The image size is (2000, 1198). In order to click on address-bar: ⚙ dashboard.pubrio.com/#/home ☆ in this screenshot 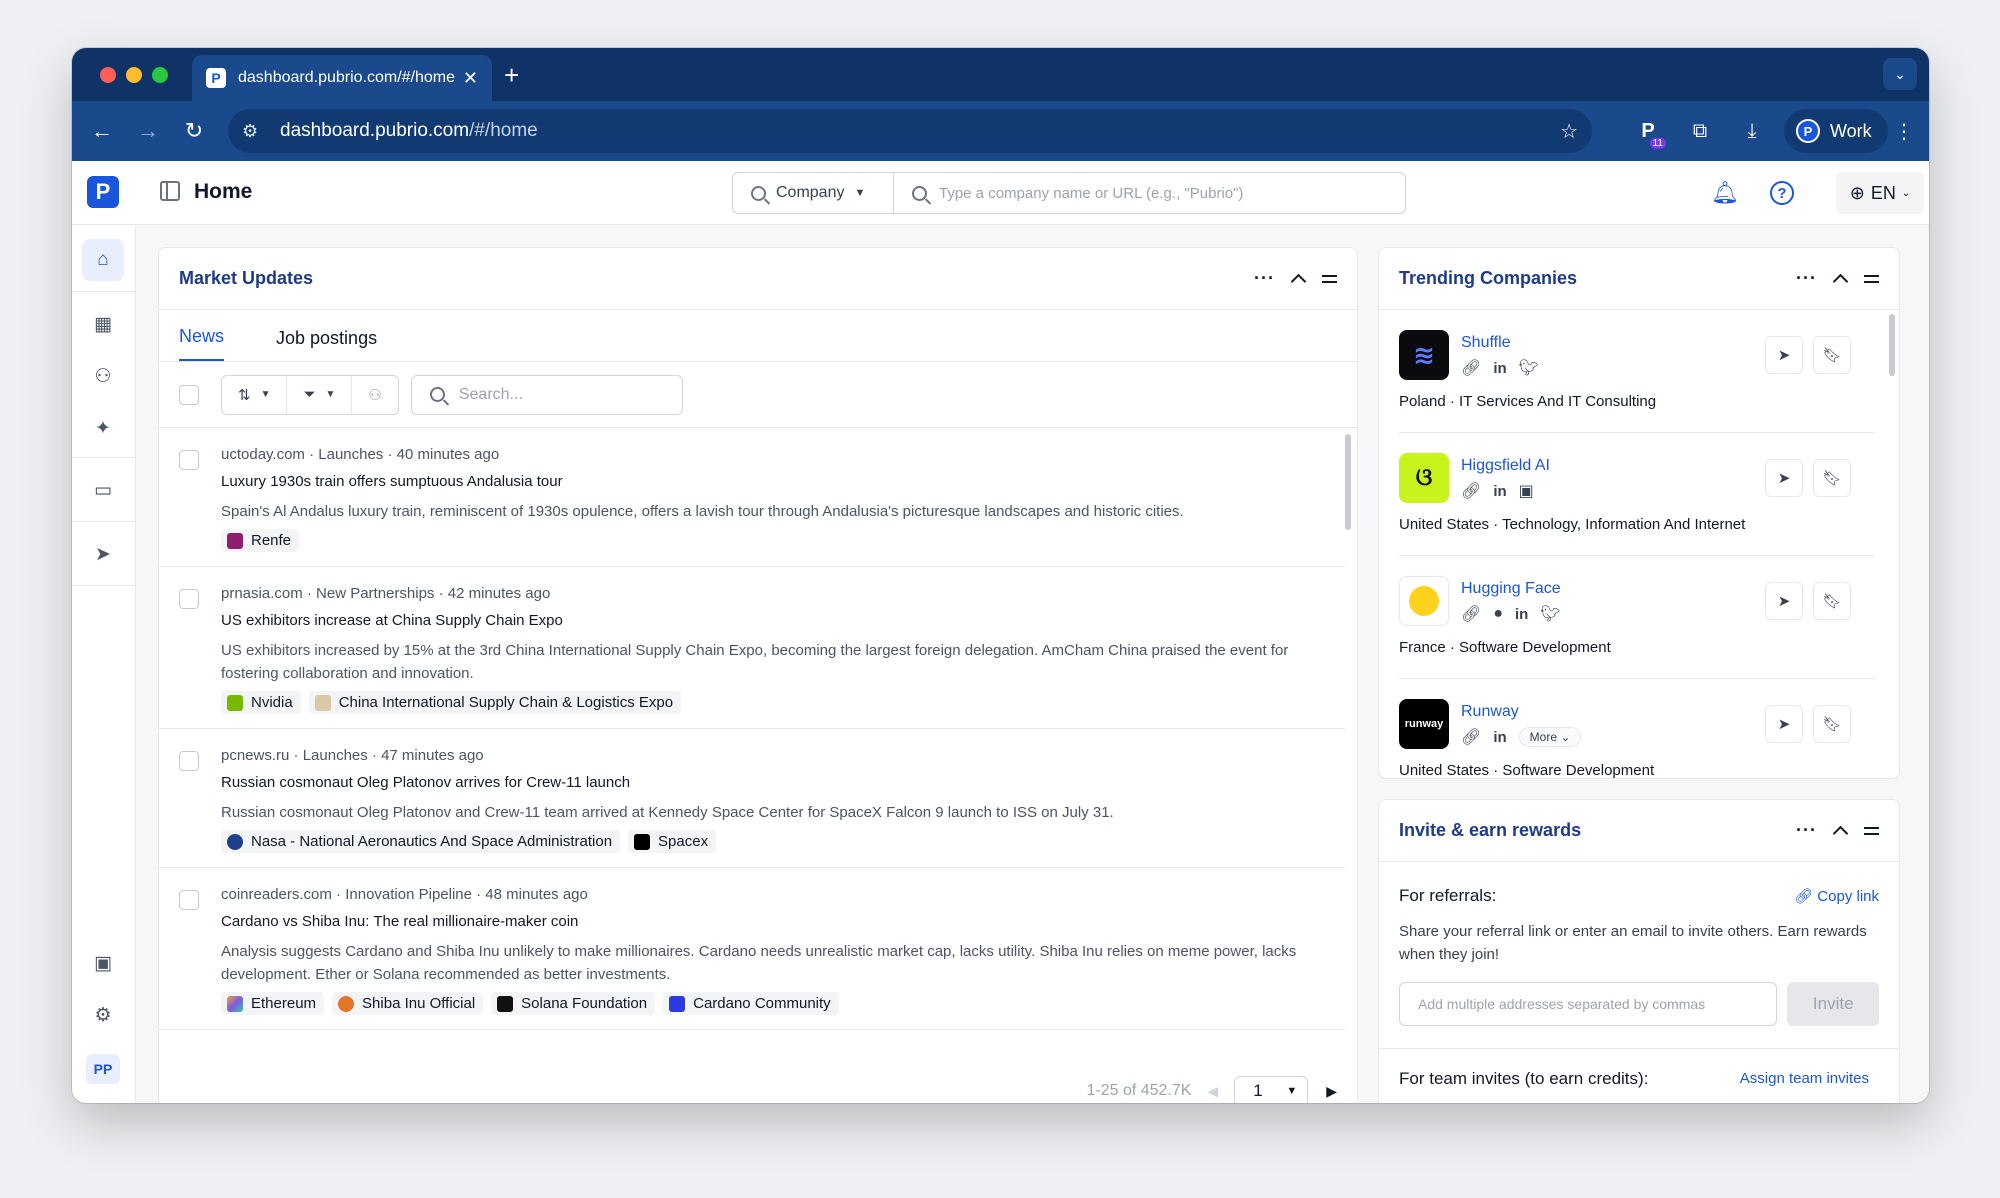, I will do `click(910, 131)`.